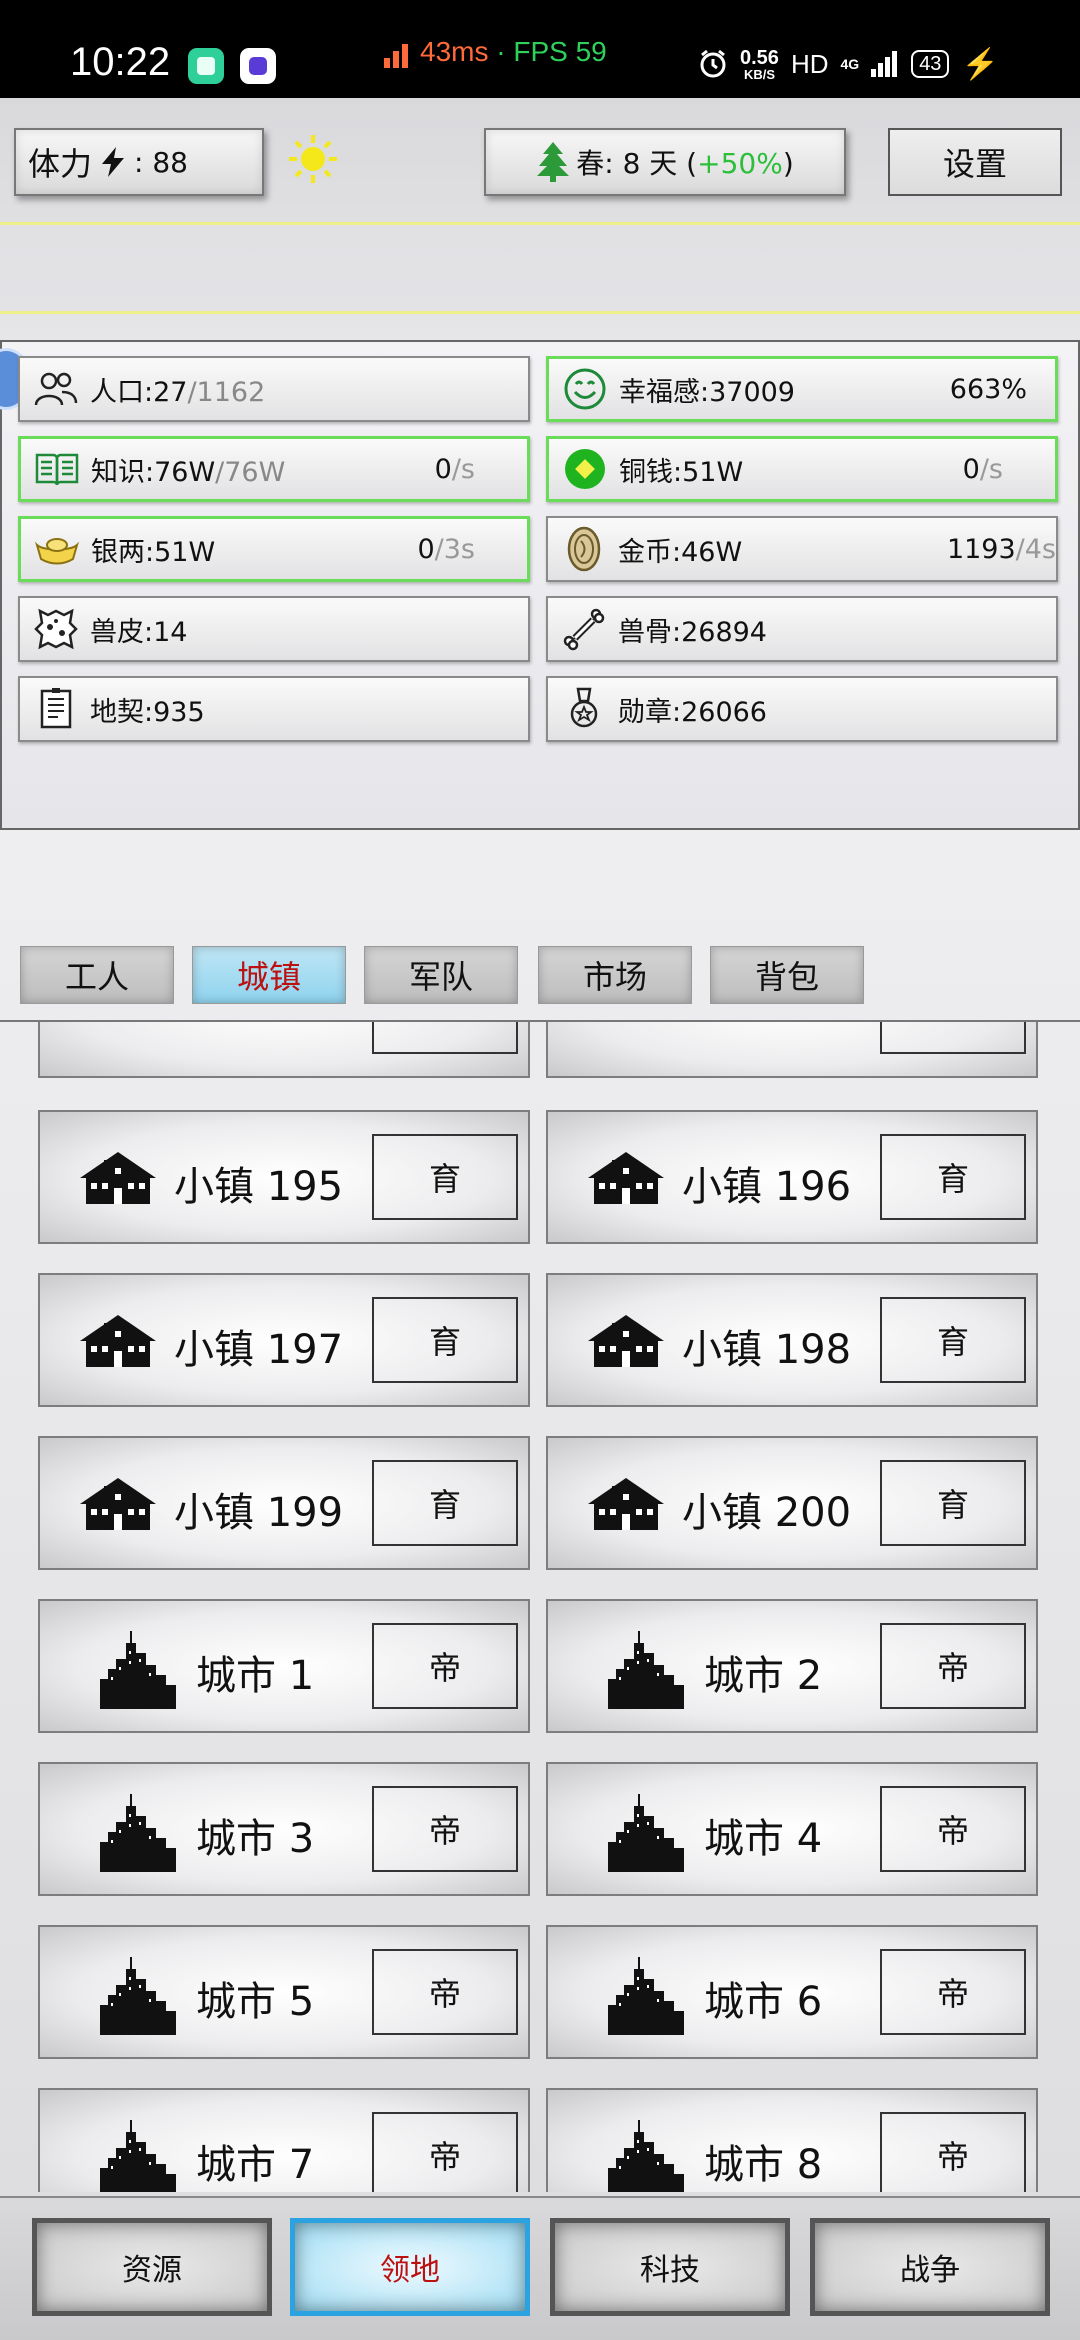 The width and height of the screenshot is (1080, 2340). Describe the element at coordinates (802, 469) in the screenshot. I see `resource-copper: 铜钱:51W 0/s` at that location.